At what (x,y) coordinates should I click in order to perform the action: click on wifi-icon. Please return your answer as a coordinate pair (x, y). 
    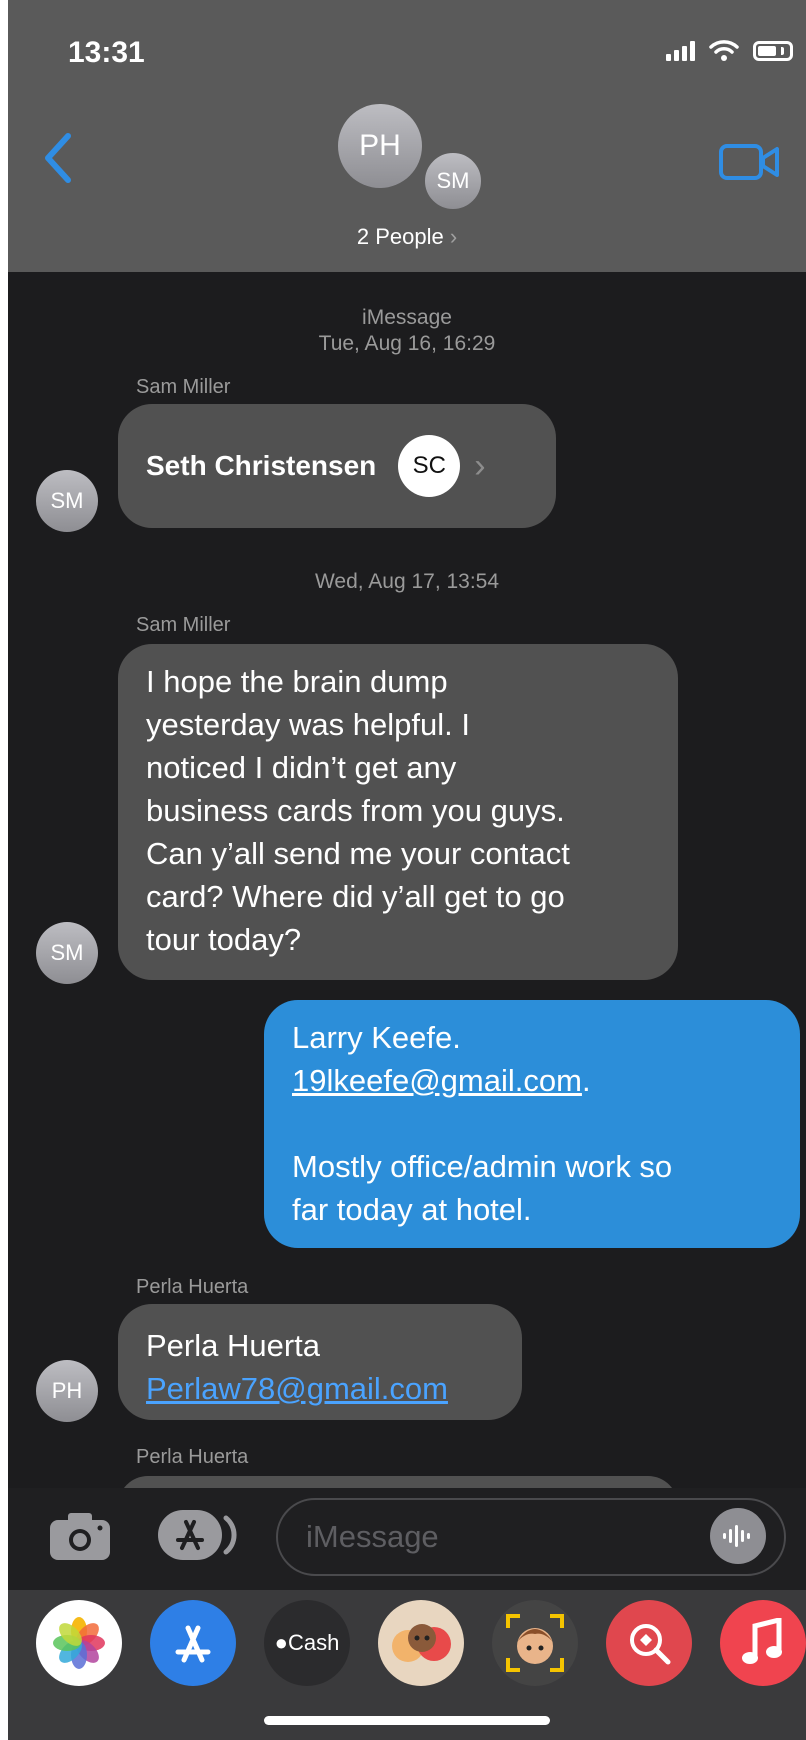
    Looking at the image, I should click on (724, 50).